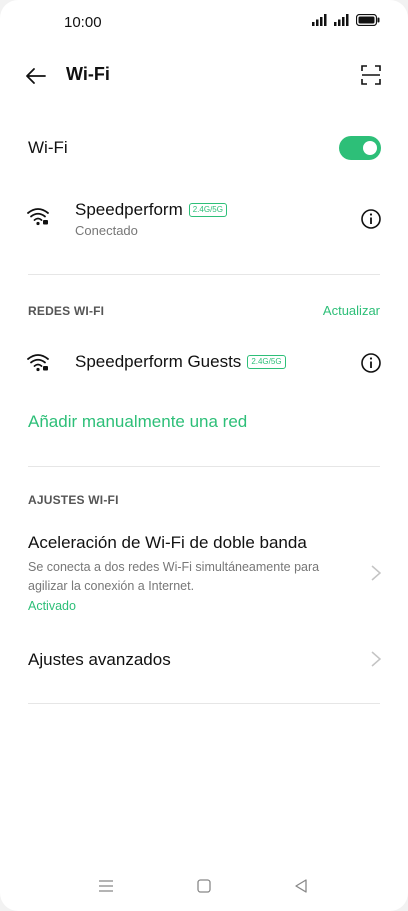 The image size is (408, 911). I want to click on network-name: Speedperform 2.4G/5G, so click(151, 210).